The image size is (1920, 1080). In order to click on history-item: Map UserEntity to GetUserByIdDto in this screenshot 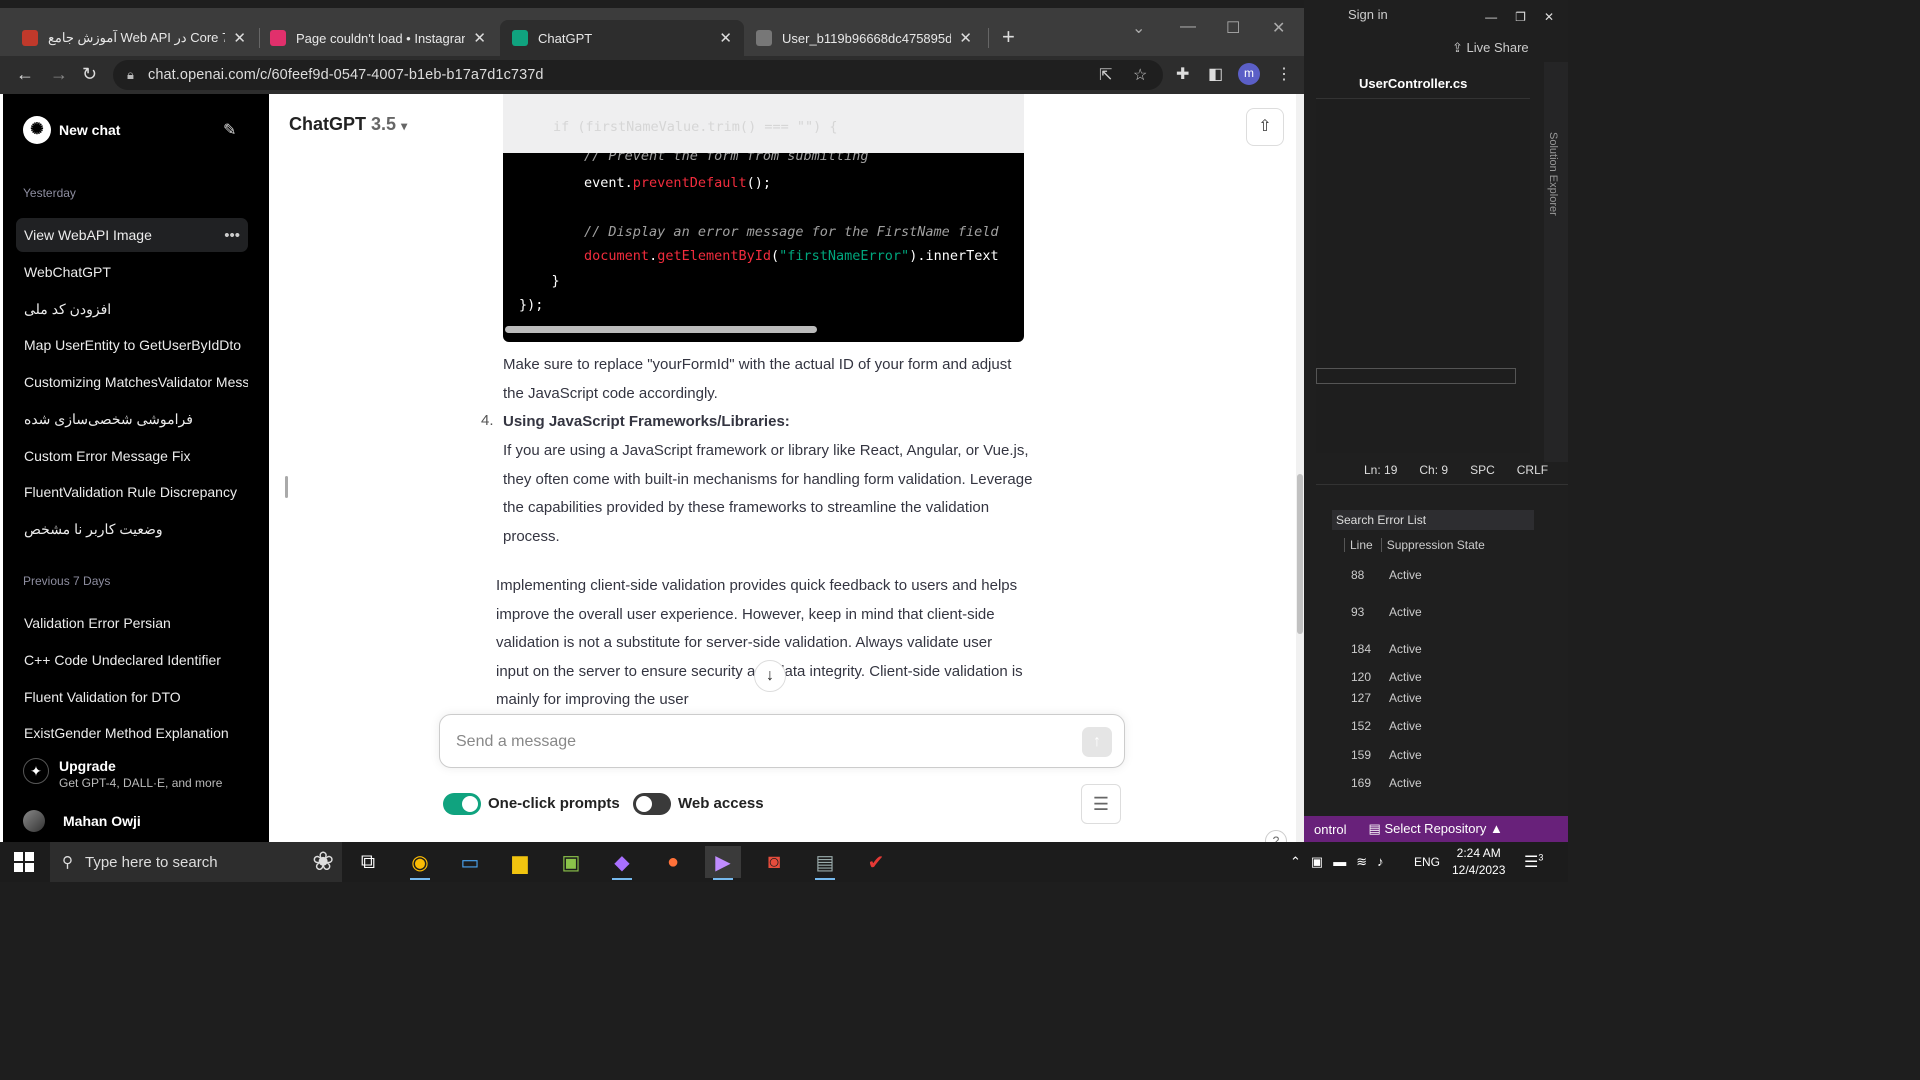, I will do `click(132, 345)`.